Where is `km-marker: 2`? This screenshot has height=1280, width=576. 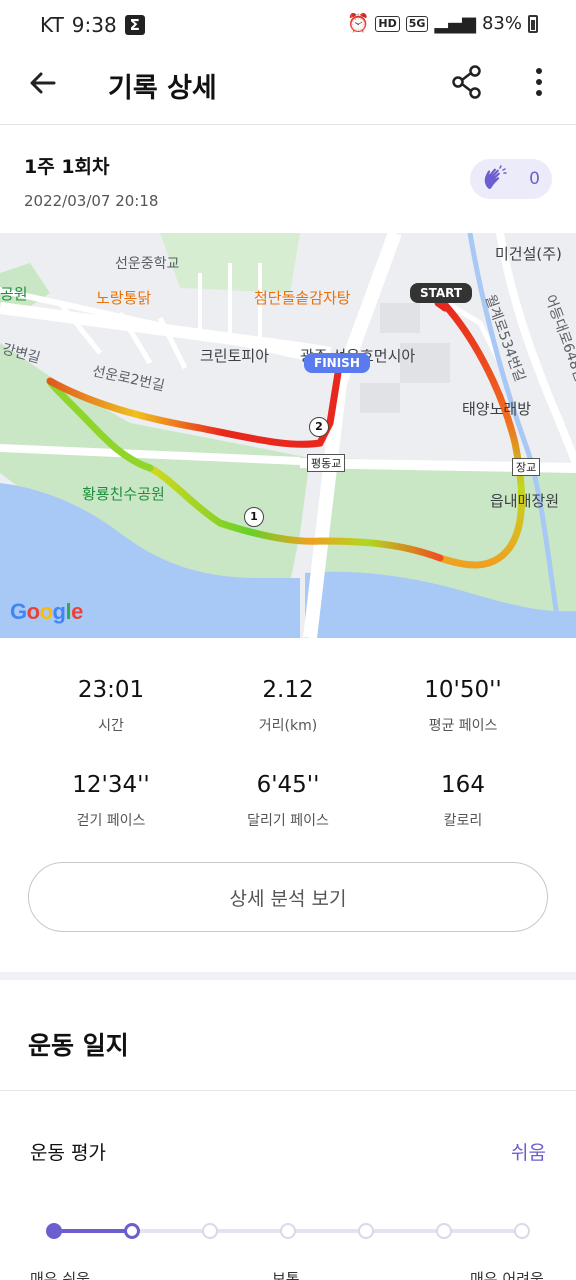 km-marker: 2 is located at coordinates (319, 427).